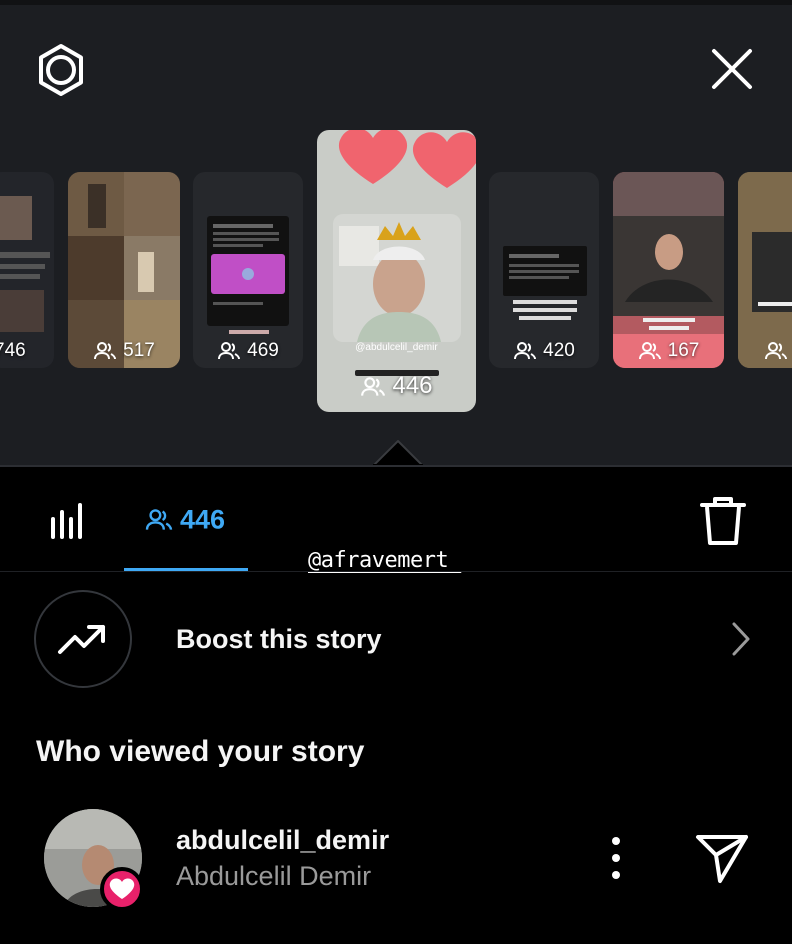 The height and width of the screenshot is (944, 792). Describe the element at coordinates (741, 639) in the screenshot. I see `chevron-right-icon` at that location.